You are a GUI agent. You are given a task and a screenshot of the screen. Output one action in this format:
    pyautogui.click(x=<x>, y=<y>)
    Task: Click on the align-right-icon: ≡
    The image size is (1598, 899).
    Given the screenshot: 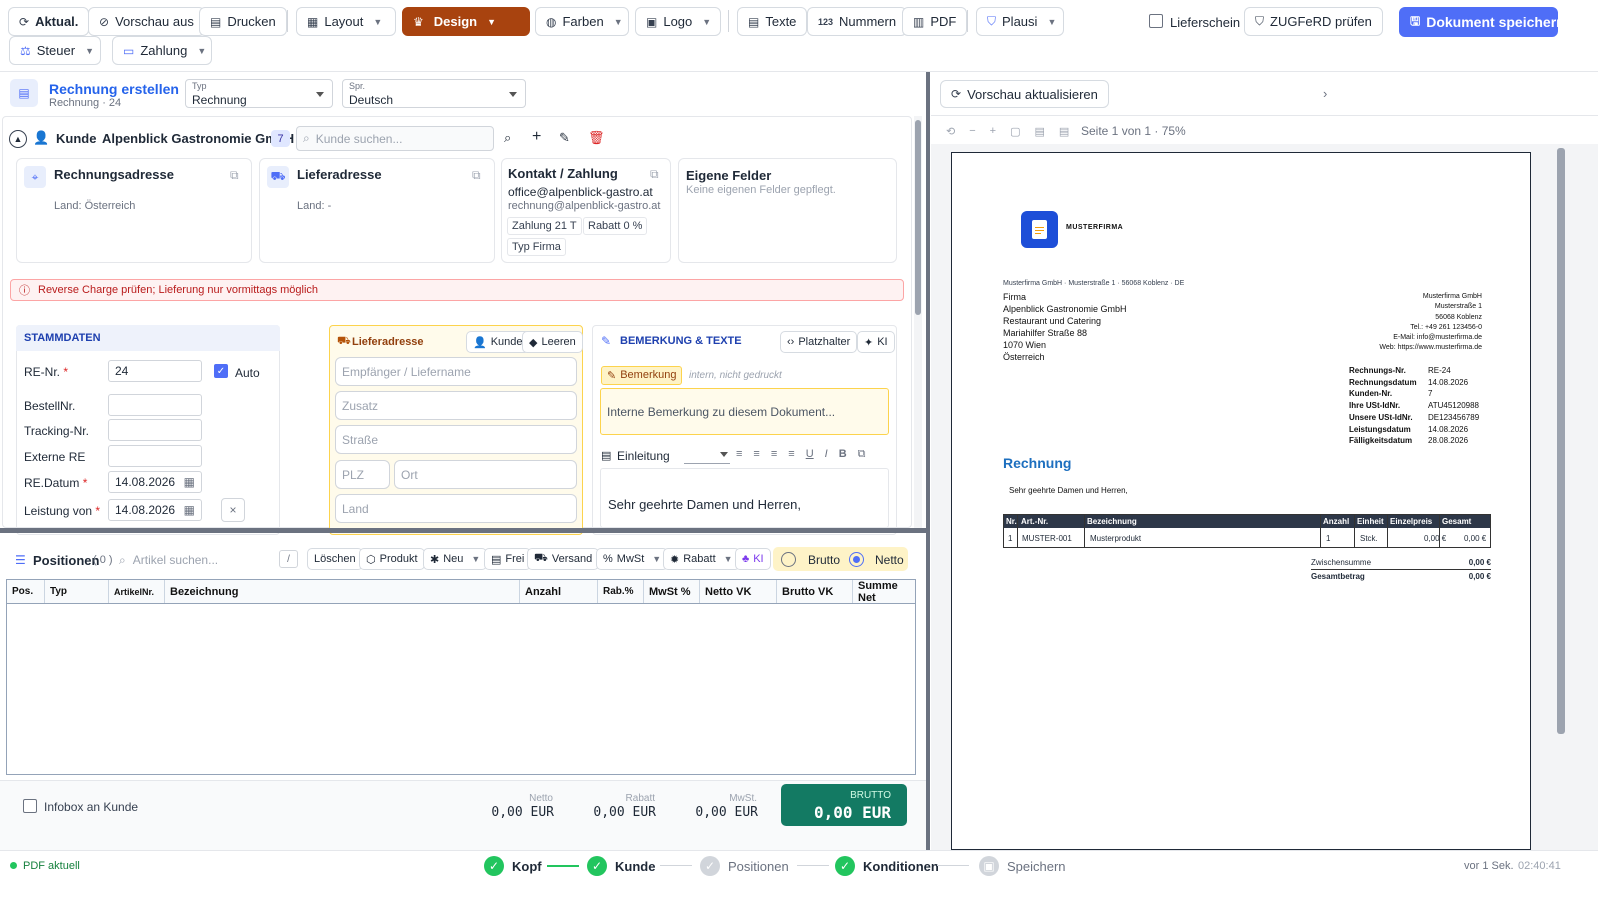 What is the action you would take?
    pyautogui.click(x=774, y=454)
    